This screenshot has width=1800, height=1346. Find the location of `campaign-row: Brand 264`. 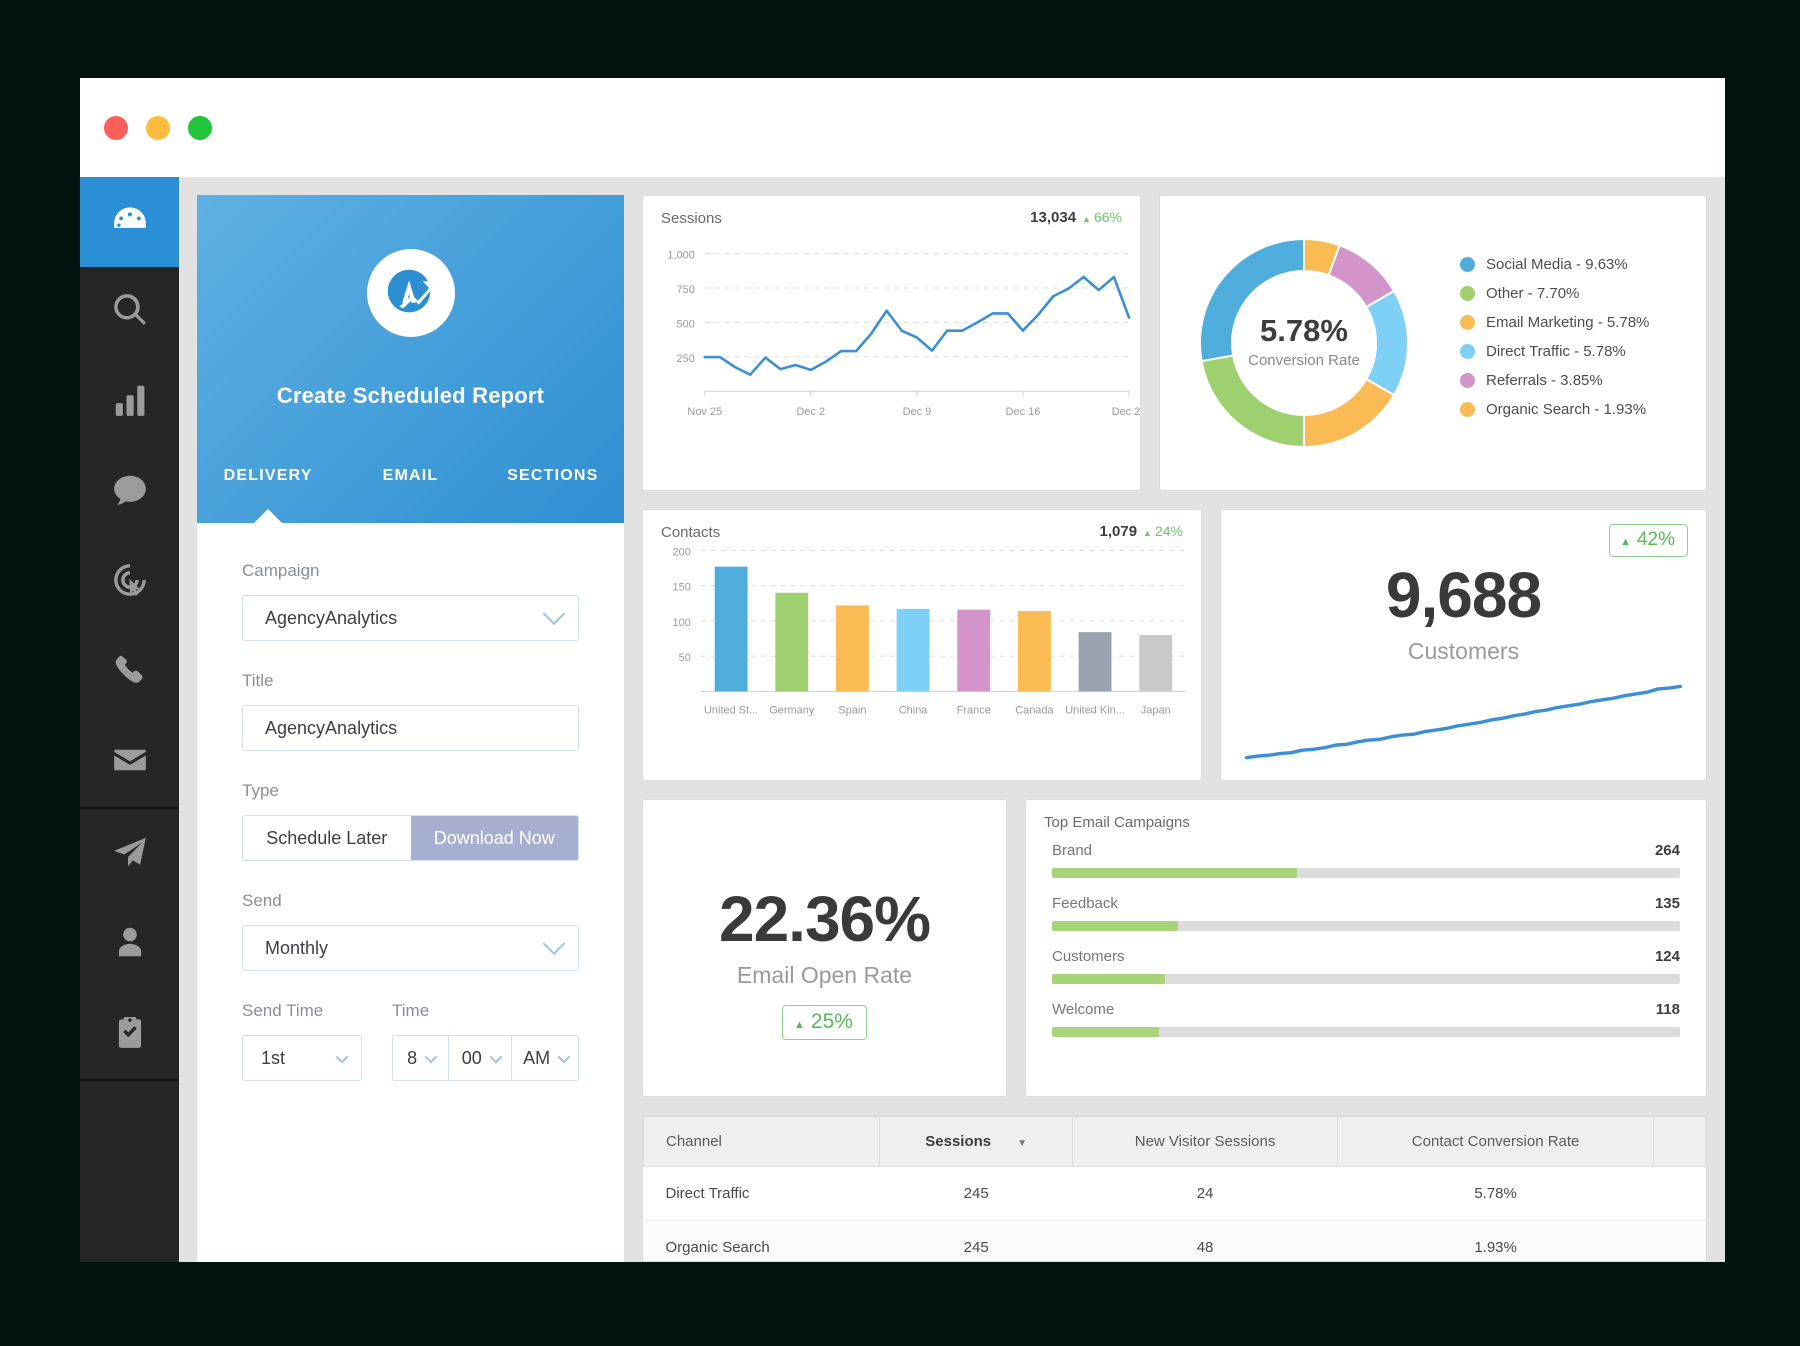

campaign-row: Brand 264 is located at coordinates (1366, 860).